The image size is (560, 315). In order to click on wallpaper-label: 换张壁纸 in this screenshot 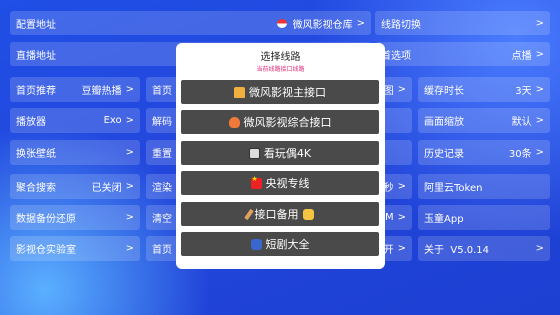, I will do `click(36, 154)`.